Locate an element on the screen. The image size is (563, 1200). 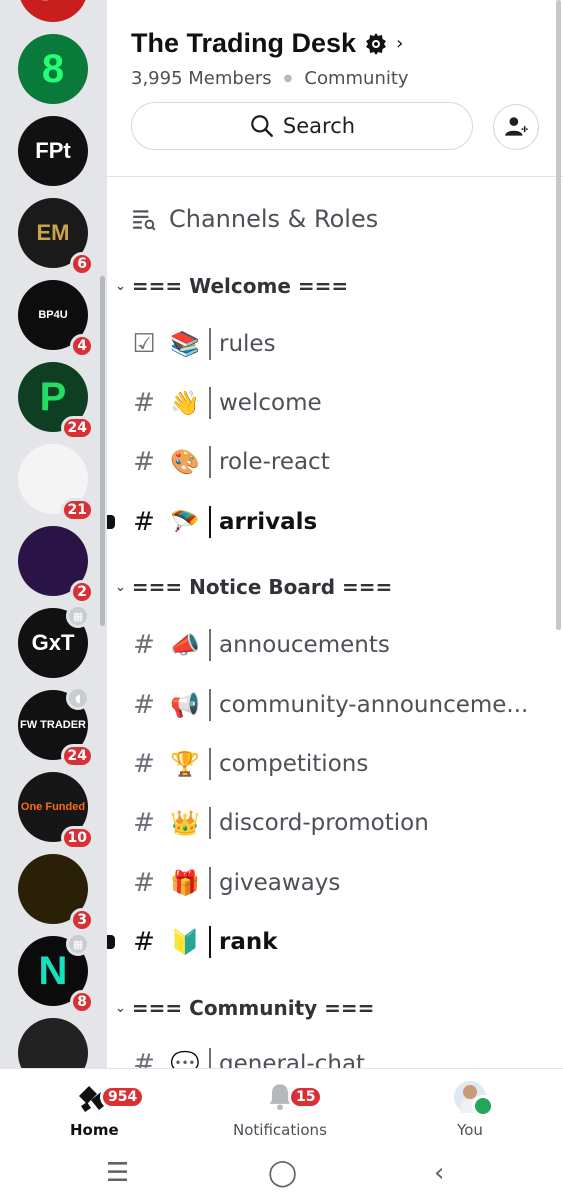
chevron-right-icon: › is located at coordinates (399, 43).